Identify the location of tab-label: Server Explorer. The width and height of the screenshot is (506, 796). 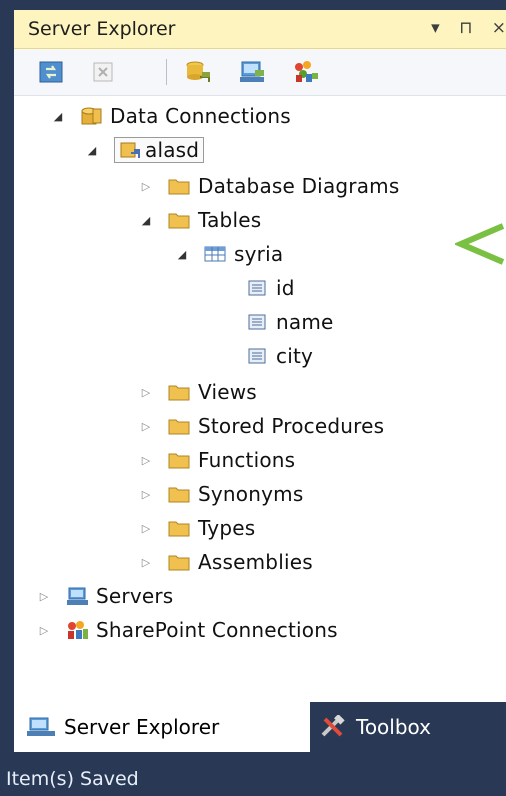
(142, 727).